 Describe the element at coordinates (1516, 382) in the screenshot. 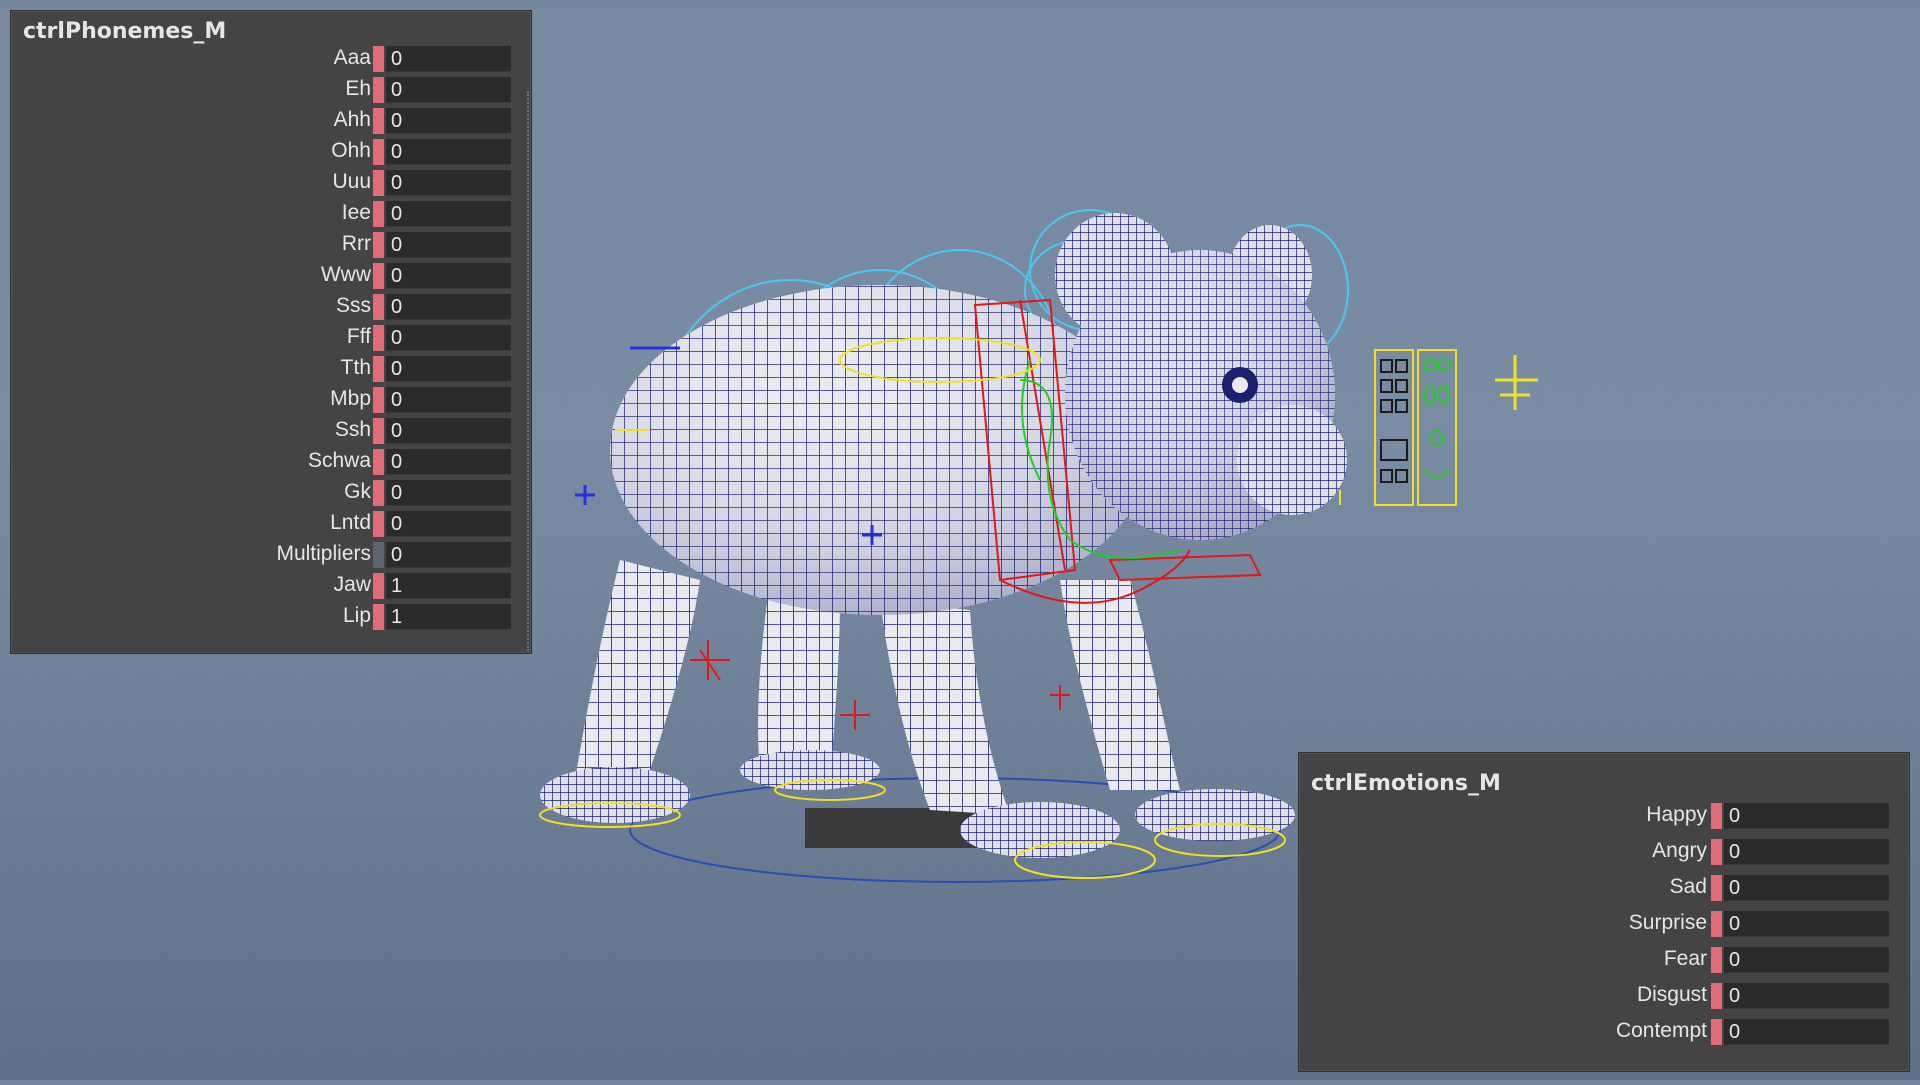

I see `locator-icon` at that location.